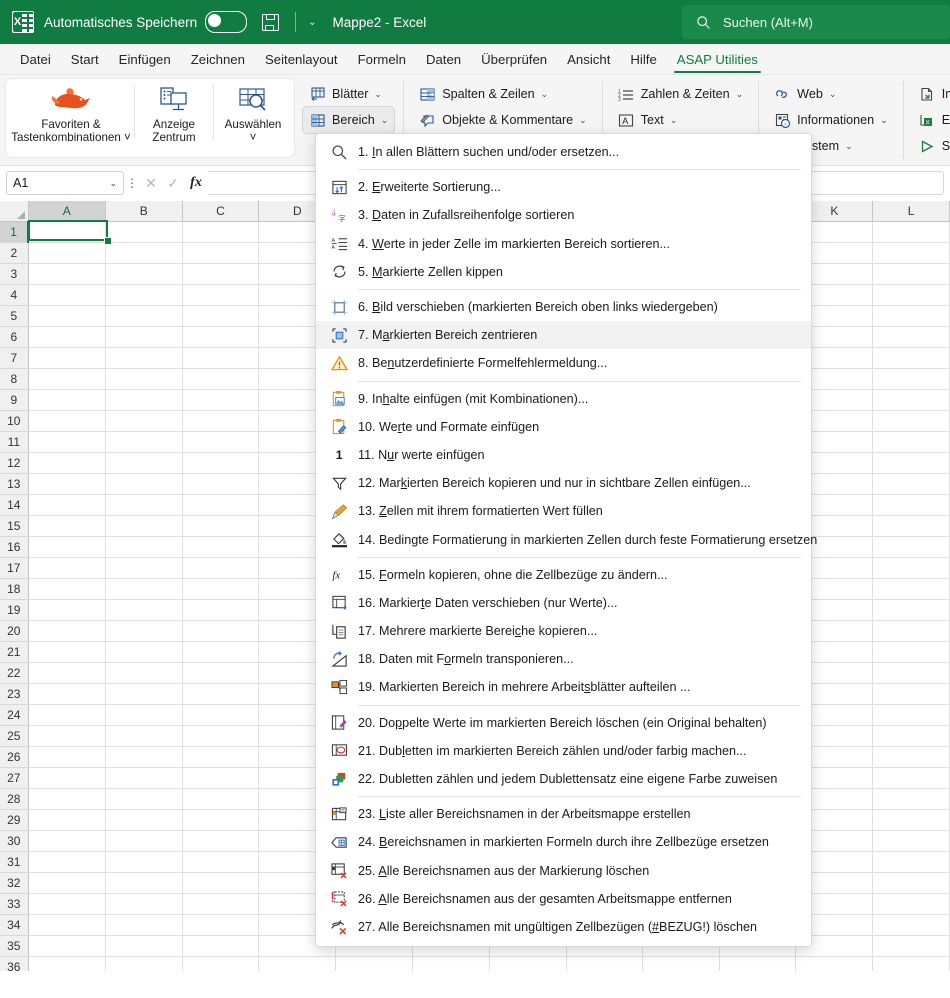 This screenshot has height=998, width=950. I want to click on row-header-18: 18, so click(14, 589).